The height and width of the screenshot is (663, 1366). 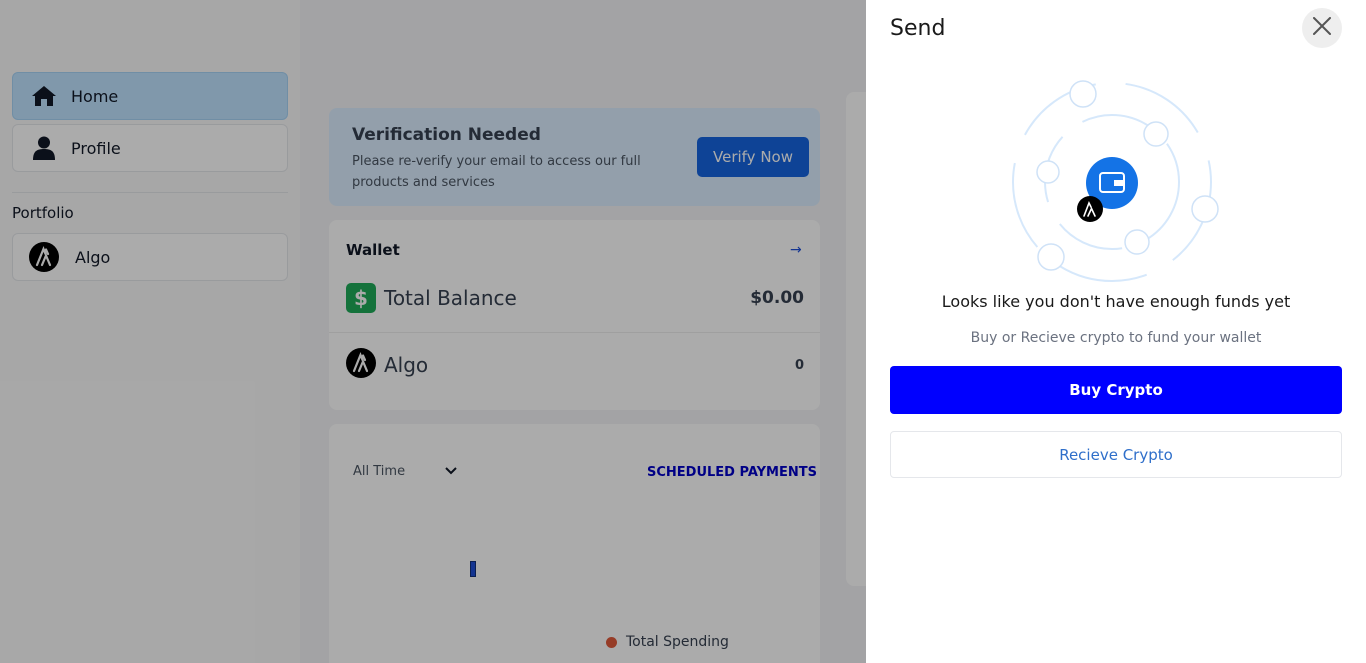 What do you see at coordinates (1116, 182) in the screenshot?
I see `empty-wallet-illustration` at bounding box center [1116, 182].